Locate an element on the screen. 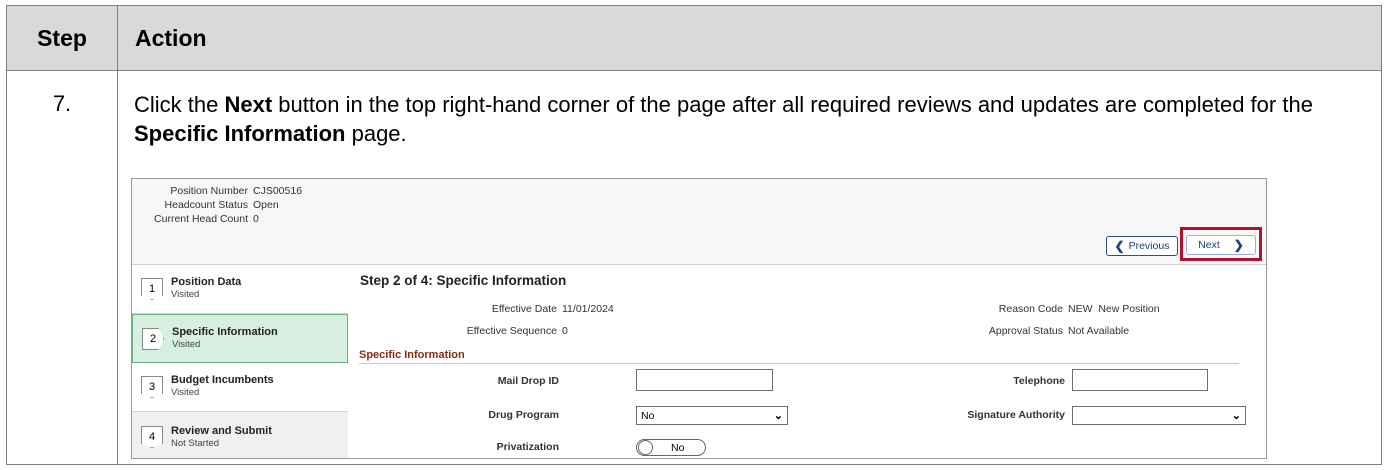  page-title: Step 2 of 4: Specific Information is located at coordinates (463, 280).